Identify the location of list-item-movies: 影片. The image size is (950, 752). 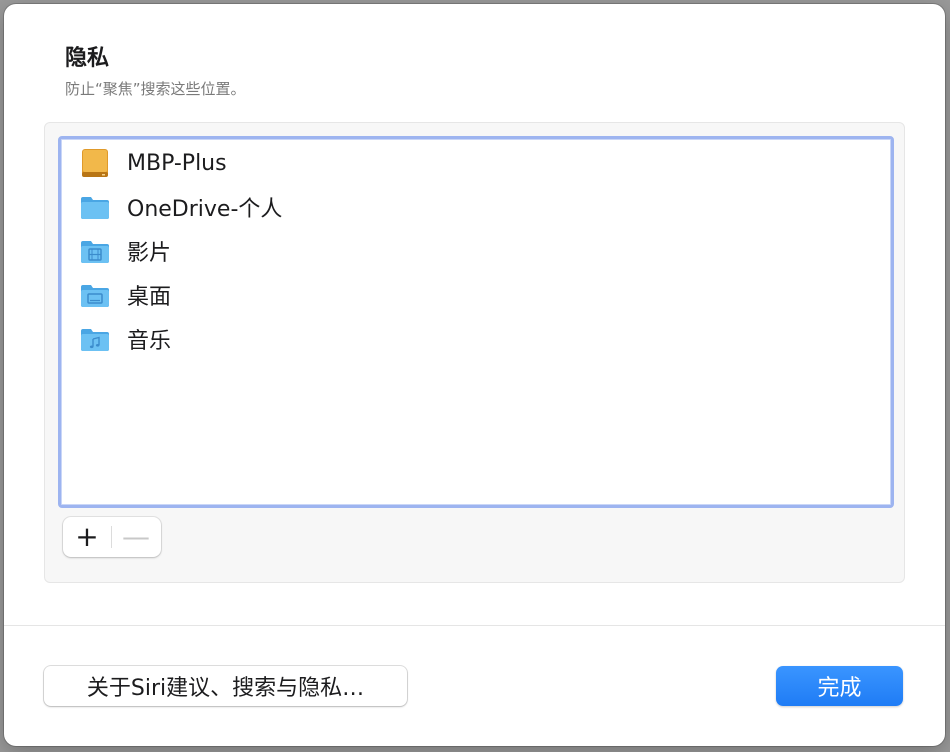
(474, 251).